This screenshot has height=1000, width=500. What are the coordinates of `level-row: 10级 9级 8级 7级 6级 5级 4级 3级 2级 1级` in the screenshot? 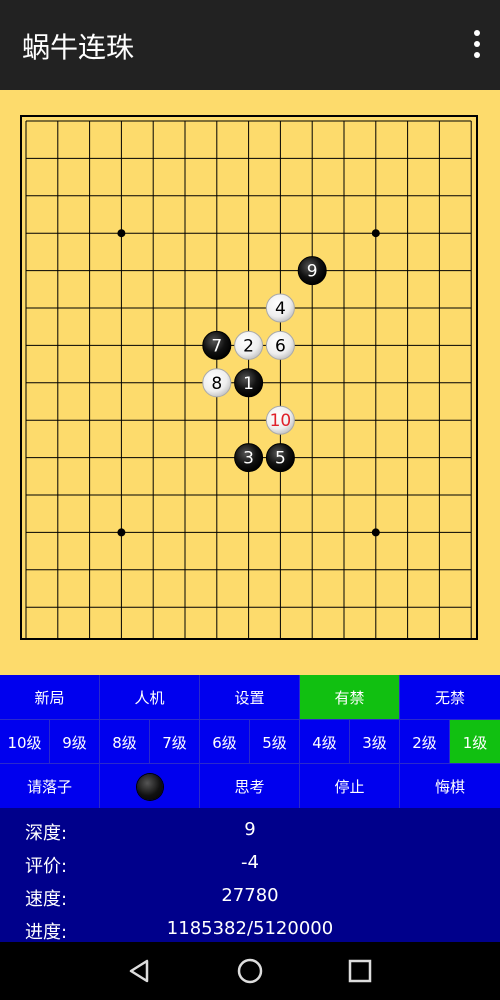 It's located at (250, 741).